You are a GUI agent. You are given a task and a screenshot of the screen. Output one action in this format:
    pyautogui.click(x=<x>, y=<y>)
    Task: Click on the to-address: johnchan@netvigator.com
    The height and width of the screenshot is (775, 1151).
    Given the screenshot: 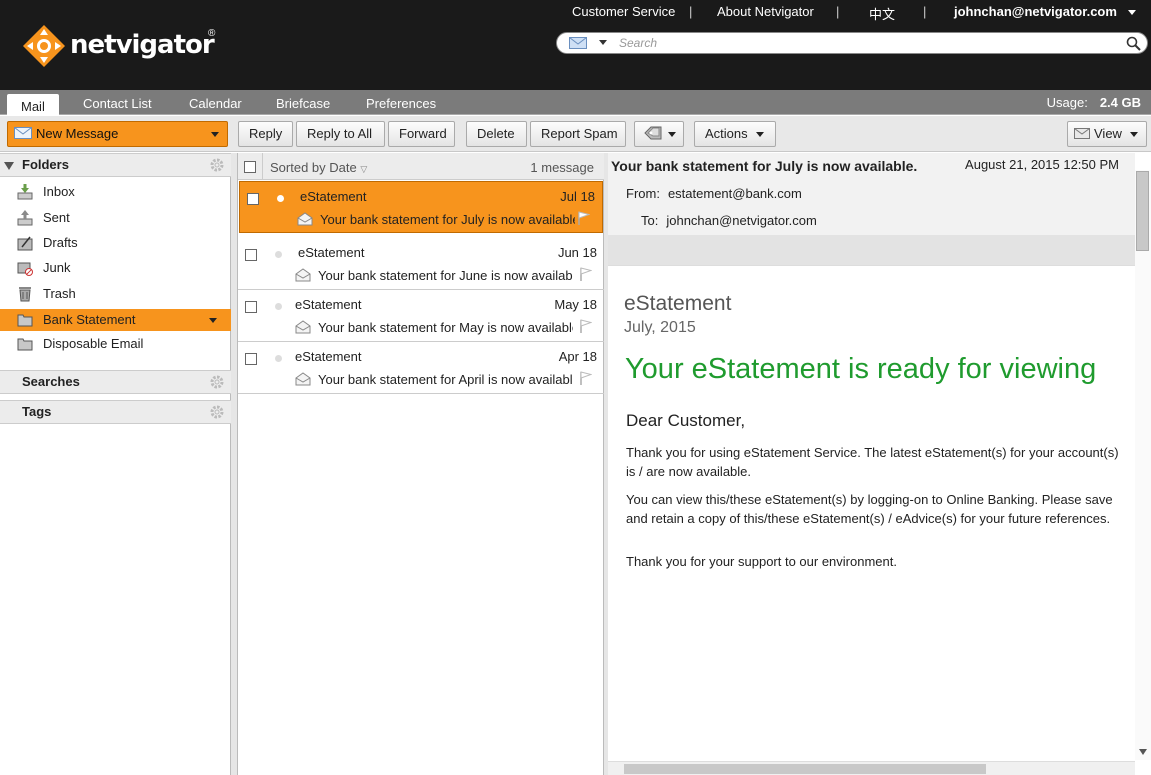 What is the action you would take?
    pyautogui.click(x=741, y=220)
    